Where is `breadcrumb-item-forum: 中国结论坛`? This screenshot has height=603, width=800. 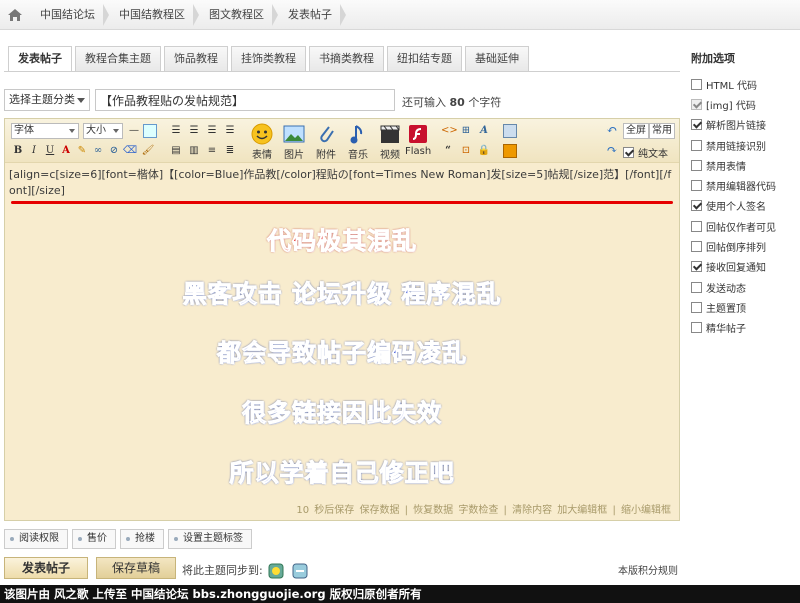 breadcrumb-item-forum: 中国结论坛 is located at coordinates (69, 15).